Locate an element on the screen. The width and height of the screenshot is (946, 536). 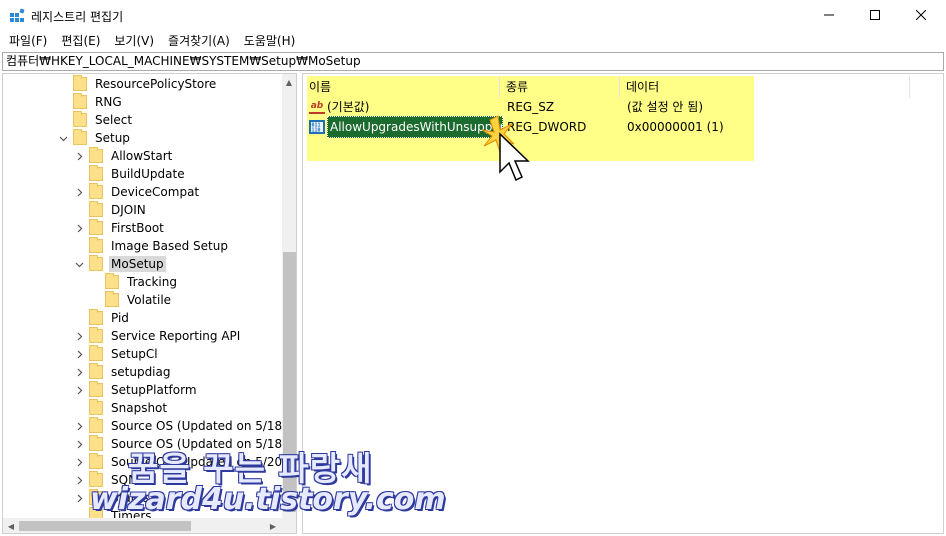
tree-item: DeviceCompat is located at coordinates (137, 192).